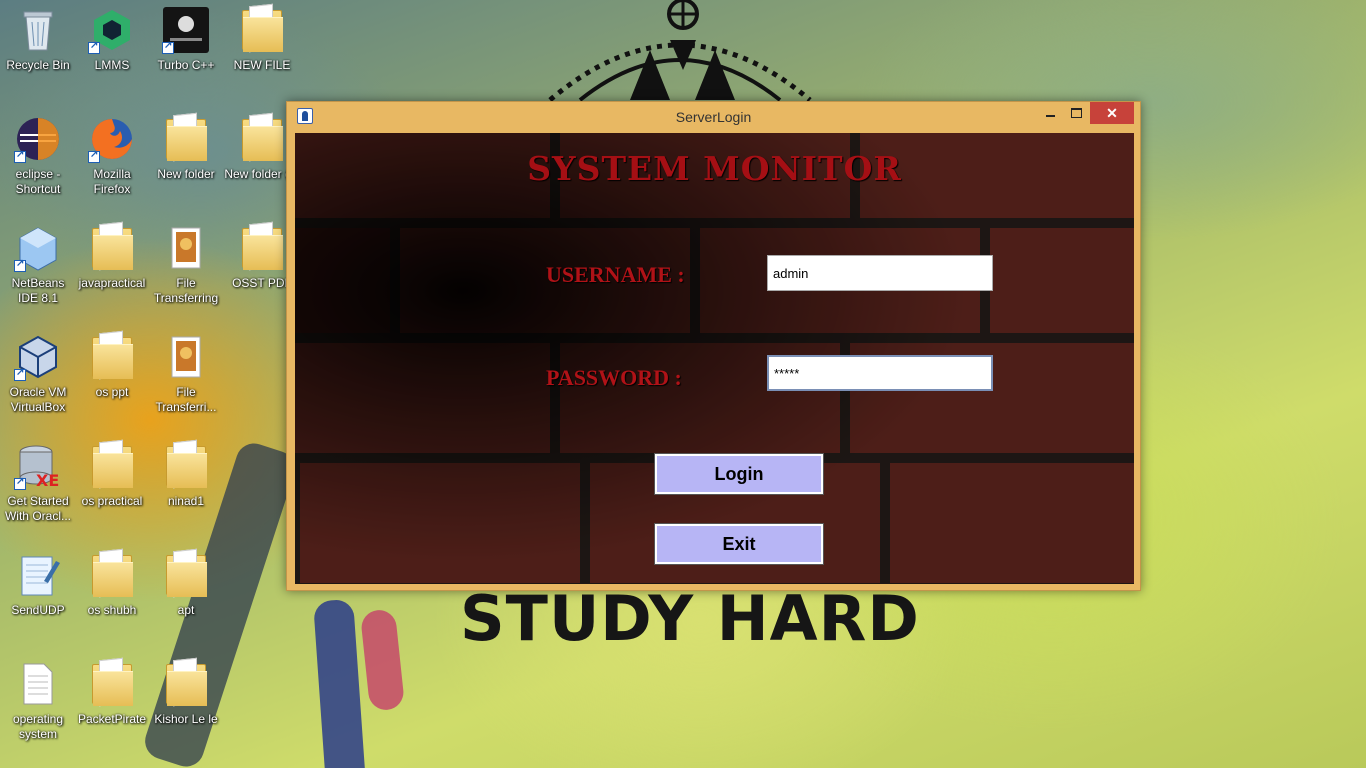 The image size is (1366, 768). What do you see at coordinates (38, 30) in the screenshot?
I see `recycle-bin-icon` at bounding box center [38, 30].